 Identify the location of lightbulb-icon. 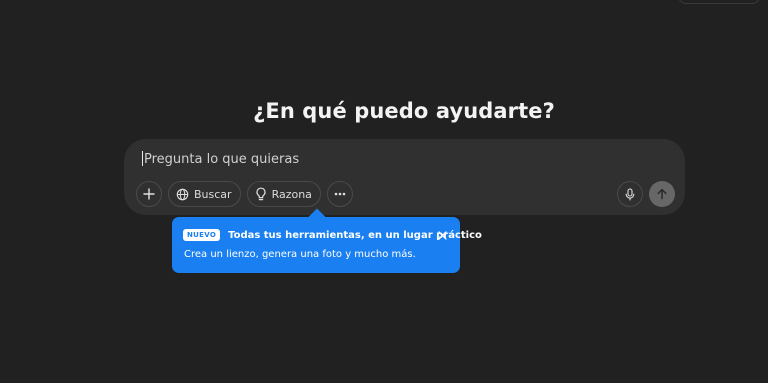
(261, 194).